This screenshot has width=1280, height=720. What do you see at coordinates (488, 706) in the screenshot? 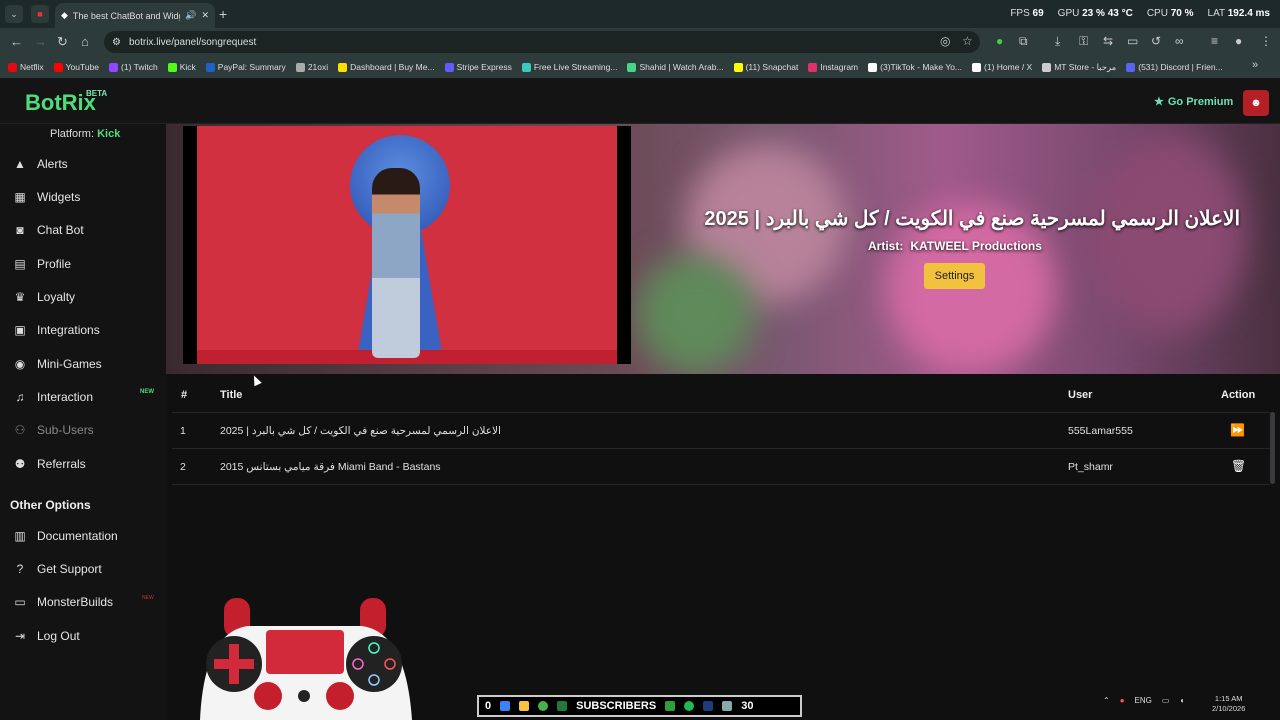
I see `subs-left-count: 0` at bounding box center [488, 706].